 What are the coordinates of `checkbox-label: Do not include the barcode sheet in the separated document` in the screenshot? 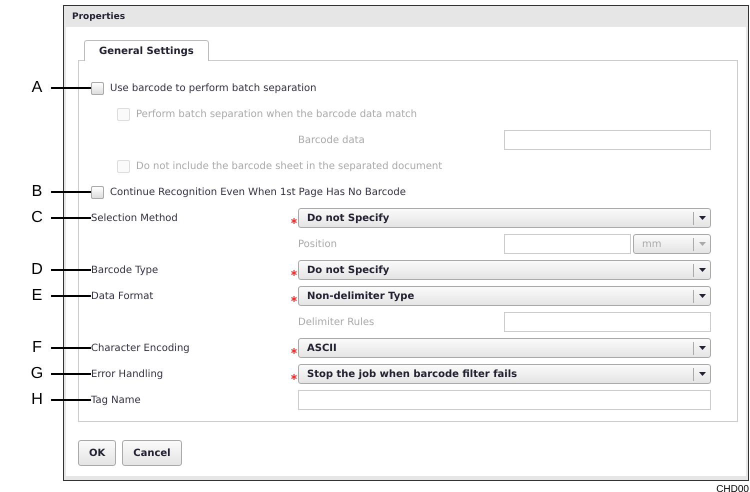 It's located at (289, 166).